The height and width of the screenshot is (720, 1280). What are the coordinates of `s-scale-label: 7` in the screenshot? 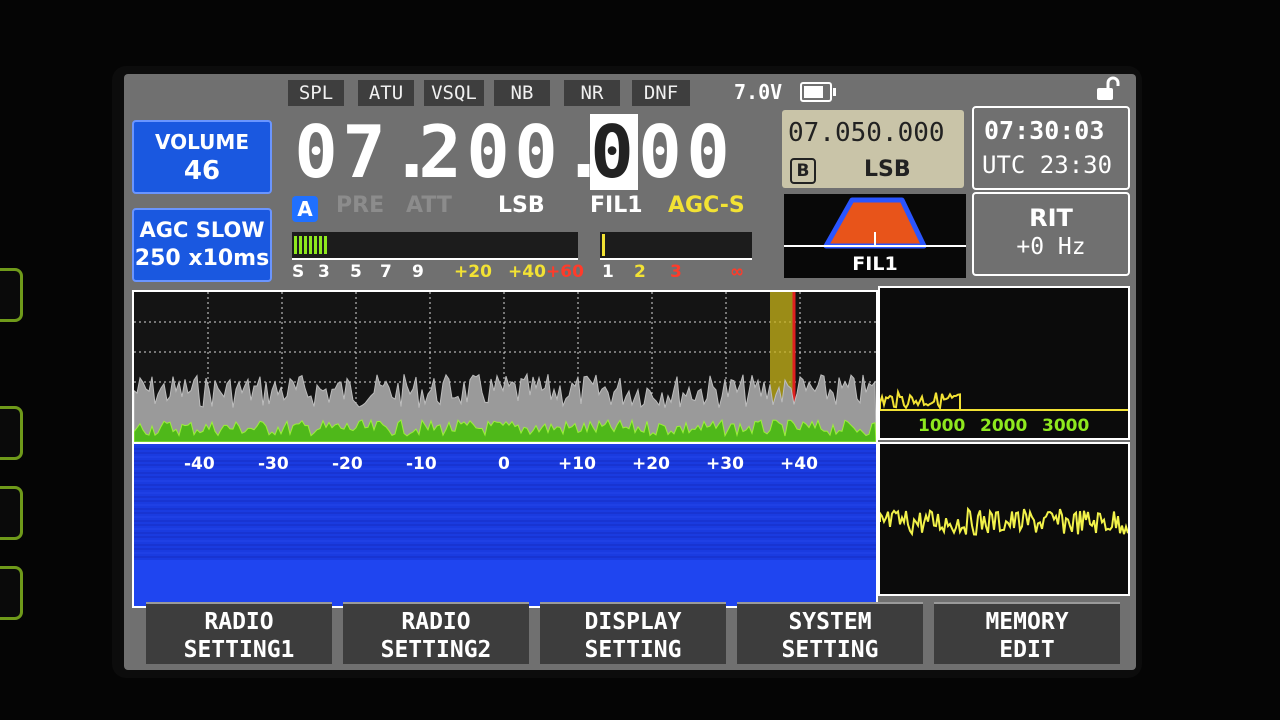 It's located at (386, 272).